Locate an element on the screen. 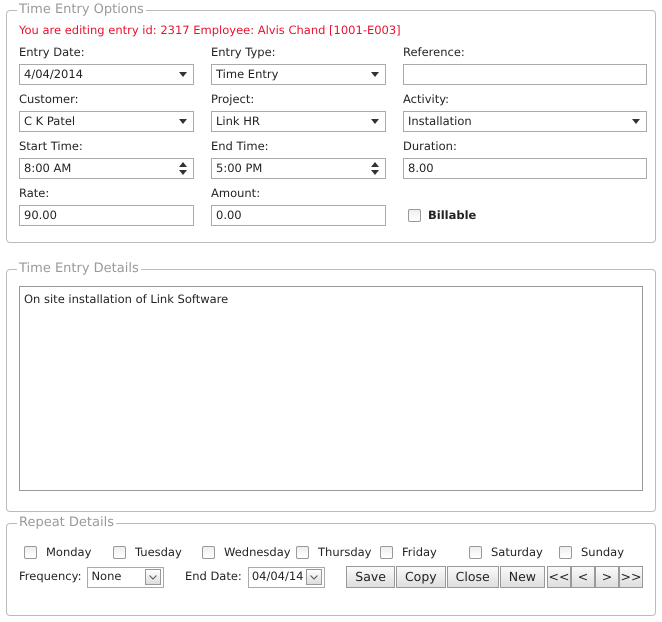 The width and height of the screenshot is (662, 622). dropdown: Time Entry is located at coordinates (298, 74).